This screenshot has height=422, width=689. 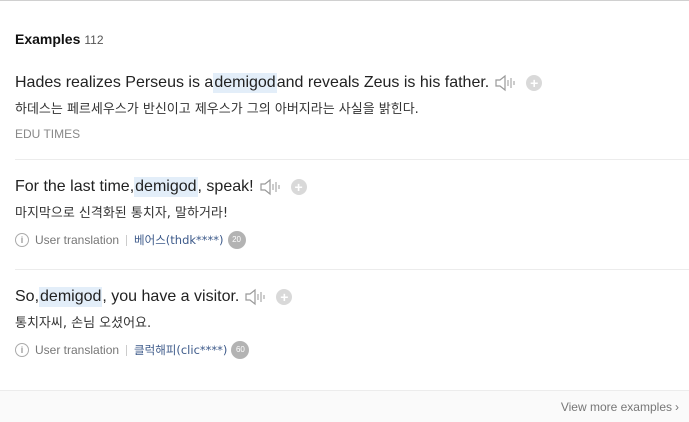 What do you see at coordinates (180, 350) in the screenshot?
I see `user-link: 클럭해피(clic****)` at bounding box center [180, 350].